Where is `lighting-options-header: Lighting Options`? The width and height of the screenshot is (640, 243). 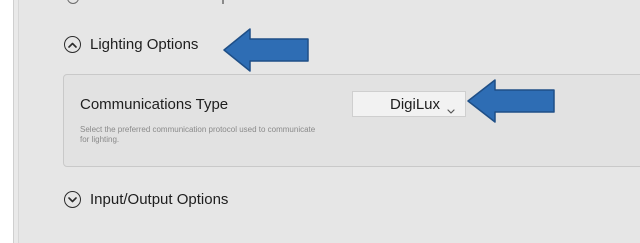 lighting-options-header: Lighting Options is located at coordinates (131, 44).